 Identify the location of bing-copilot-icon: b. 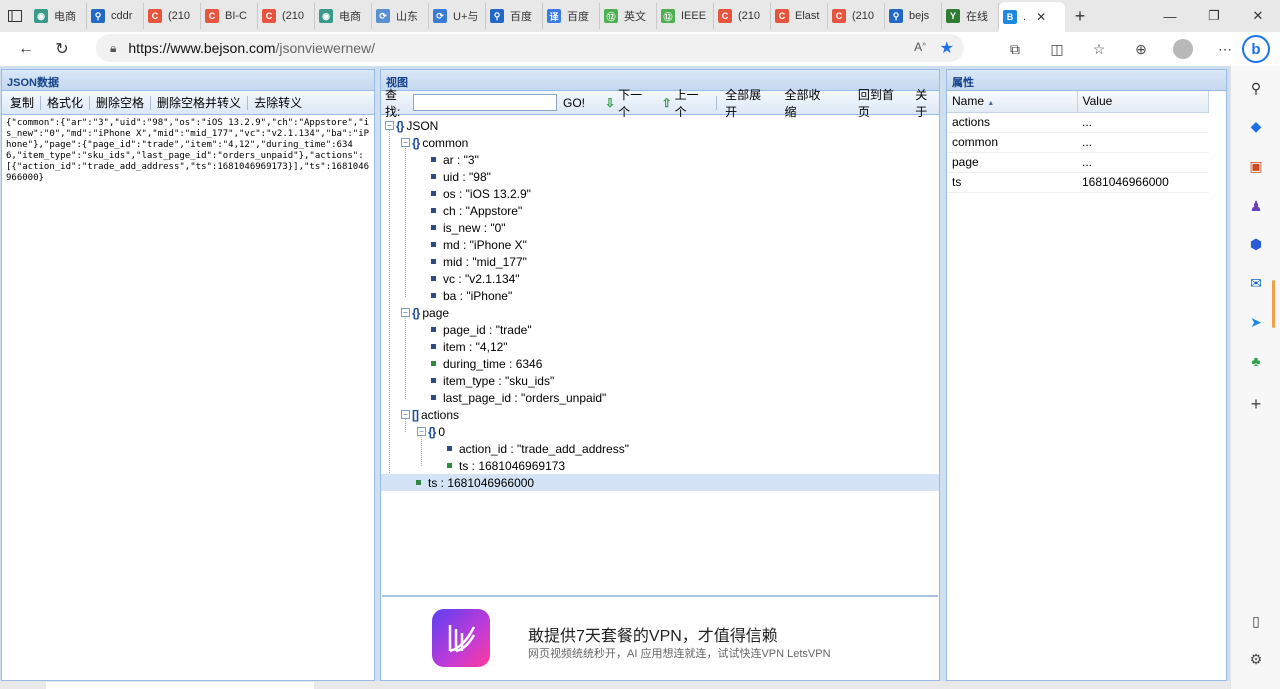
(1256, 49).